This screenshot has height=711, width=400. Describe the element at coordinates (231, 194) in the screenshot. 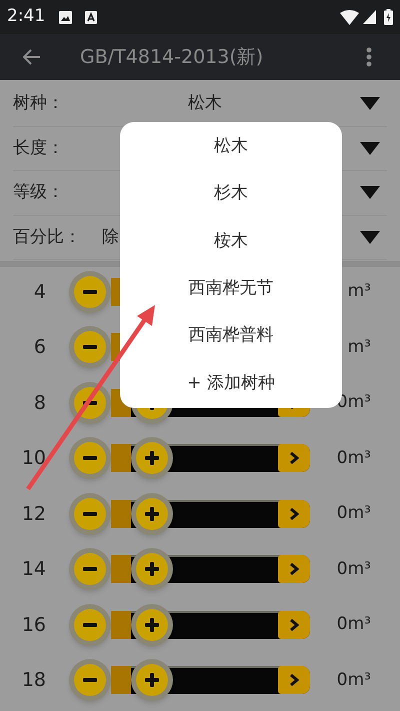

I see `menu-item: 杉木` at that location.